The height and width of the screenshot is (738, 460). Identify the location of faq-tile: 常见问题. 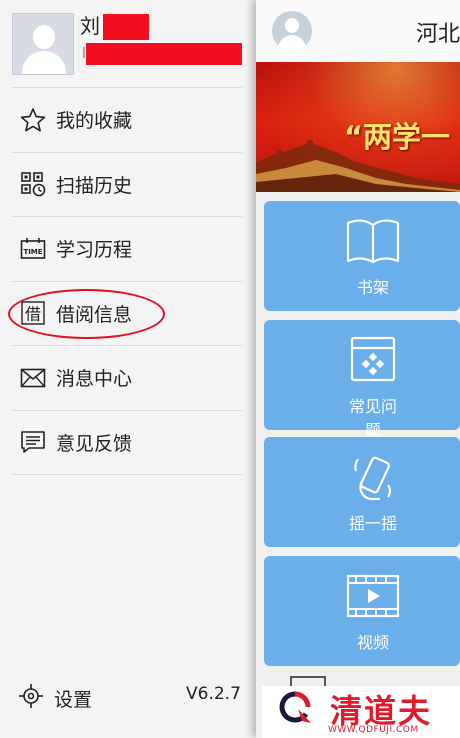
(362, 380).